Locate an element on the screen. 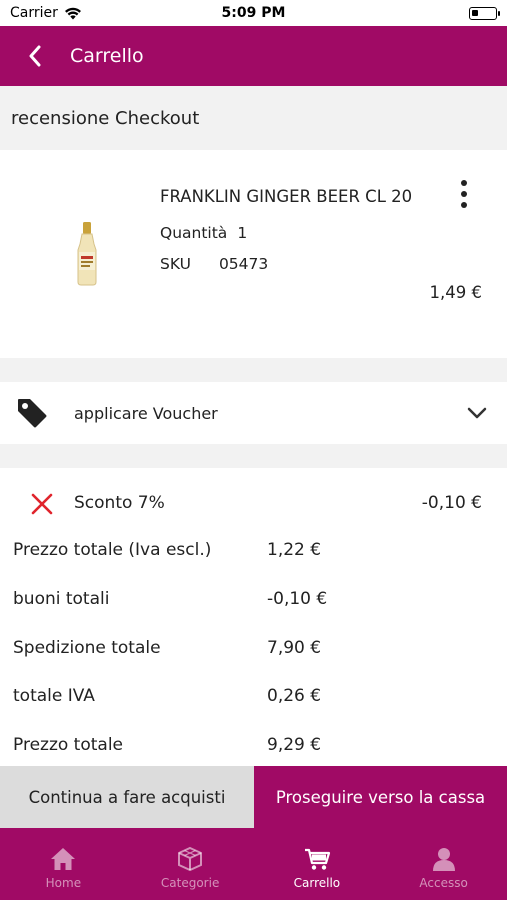  summary-row: totale IVA 0,26 € is located at coordinates (253, 701).